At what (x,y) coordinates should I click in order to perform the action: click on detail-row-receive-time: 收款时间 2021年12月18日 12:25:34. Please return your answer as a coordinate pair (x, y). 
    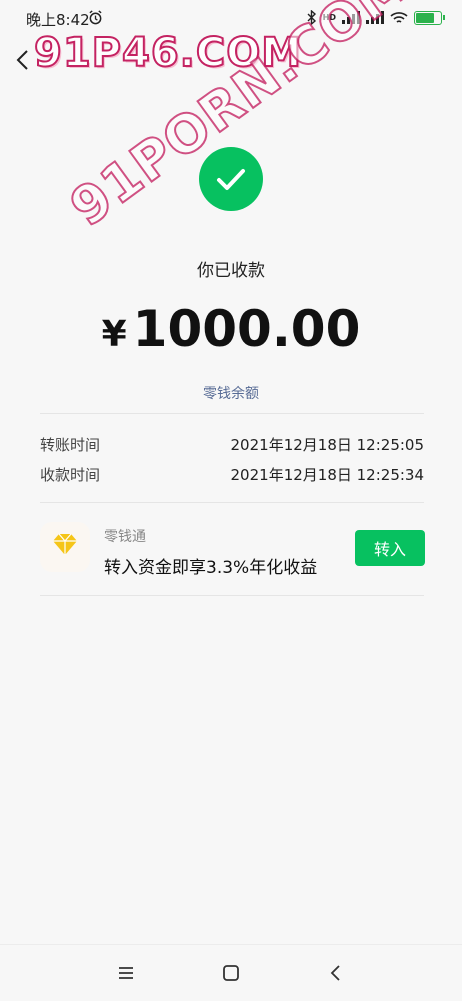
    Looking at the image, I should click on (232, 474).